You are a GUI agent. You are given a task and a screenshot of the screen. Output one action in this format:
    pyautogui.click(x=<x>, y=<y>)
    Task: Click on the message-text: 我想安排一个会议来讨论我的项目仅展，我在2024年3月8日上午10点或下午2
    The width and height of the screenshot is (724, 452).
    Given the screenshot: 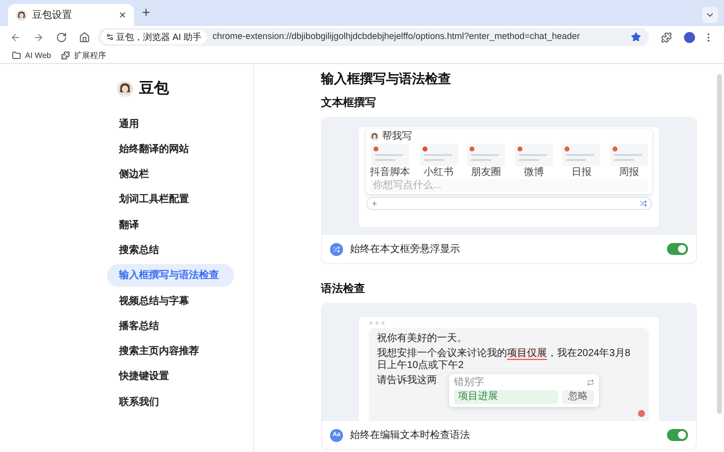 What is the action you would take?
    pyautogui.click(x=504, y=360)
    